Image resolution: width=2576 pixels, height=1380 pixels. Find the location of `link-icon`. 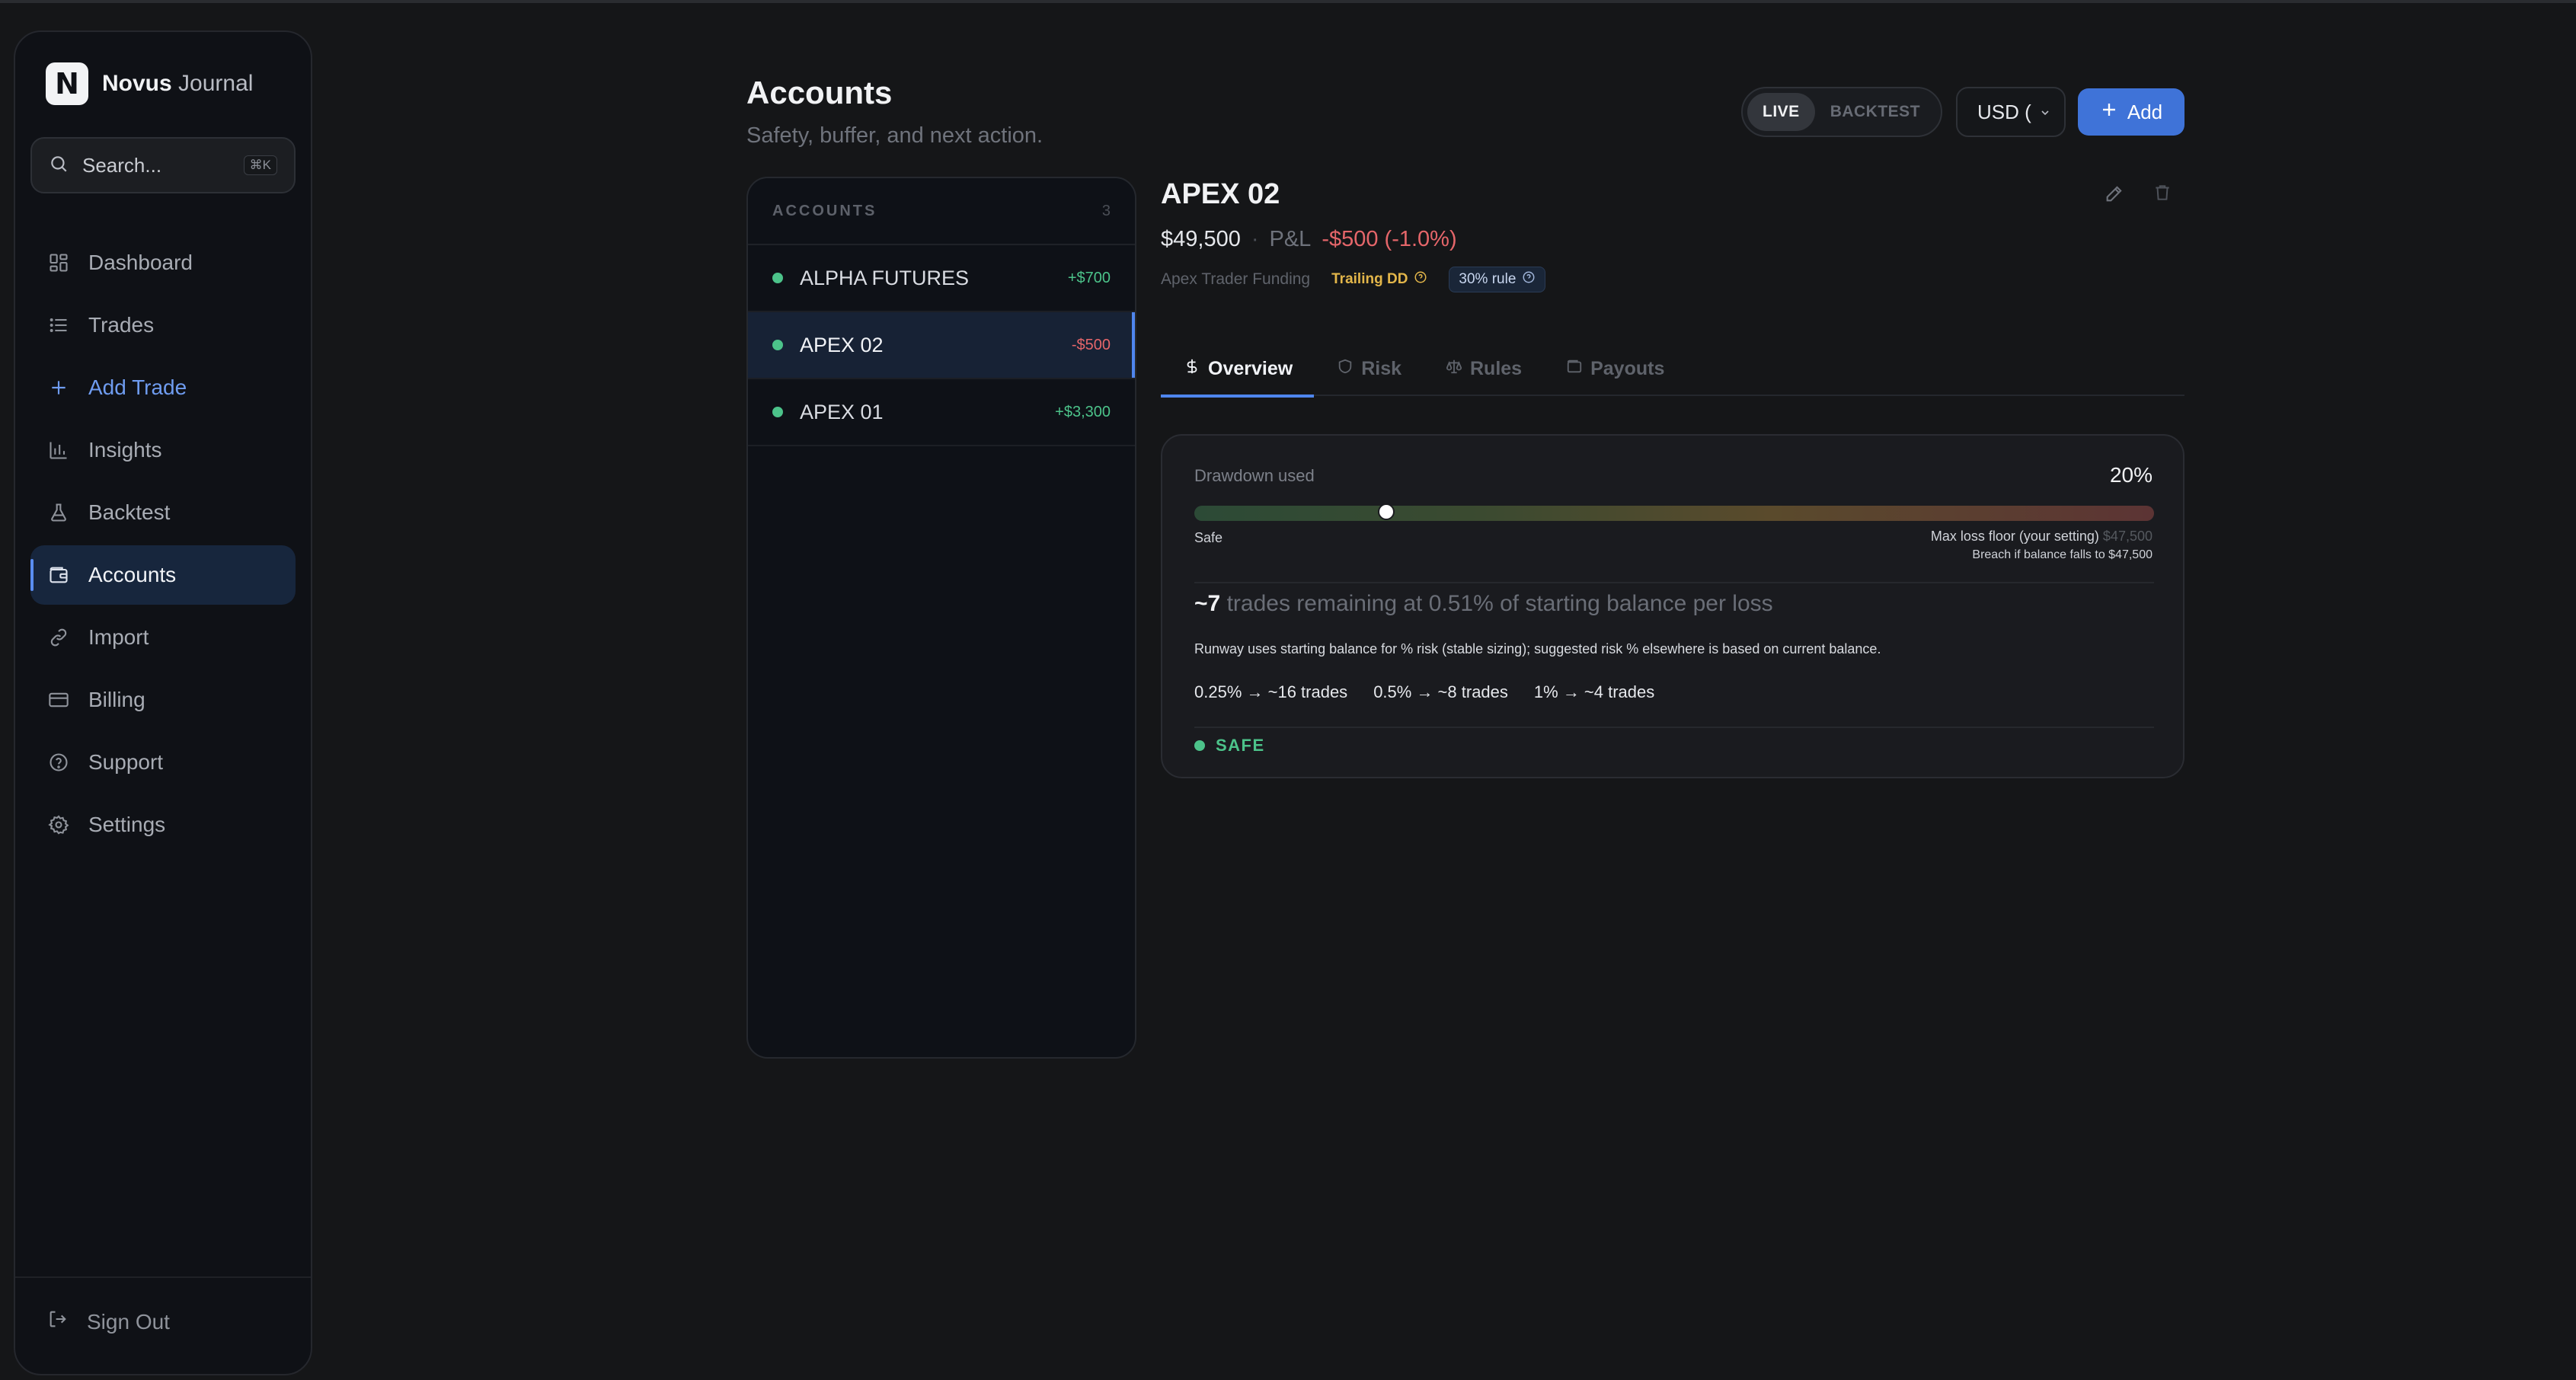

link-icon is located at coordinates (58, 637).